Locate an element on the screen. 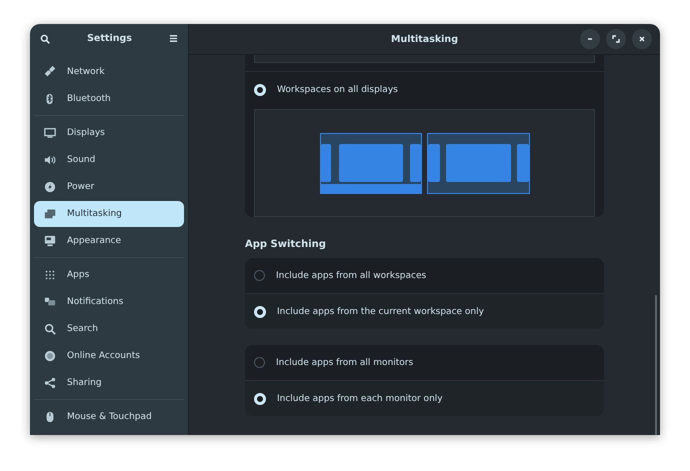  sidebar-item: Bluetooth is located at coordinates (109, 99).